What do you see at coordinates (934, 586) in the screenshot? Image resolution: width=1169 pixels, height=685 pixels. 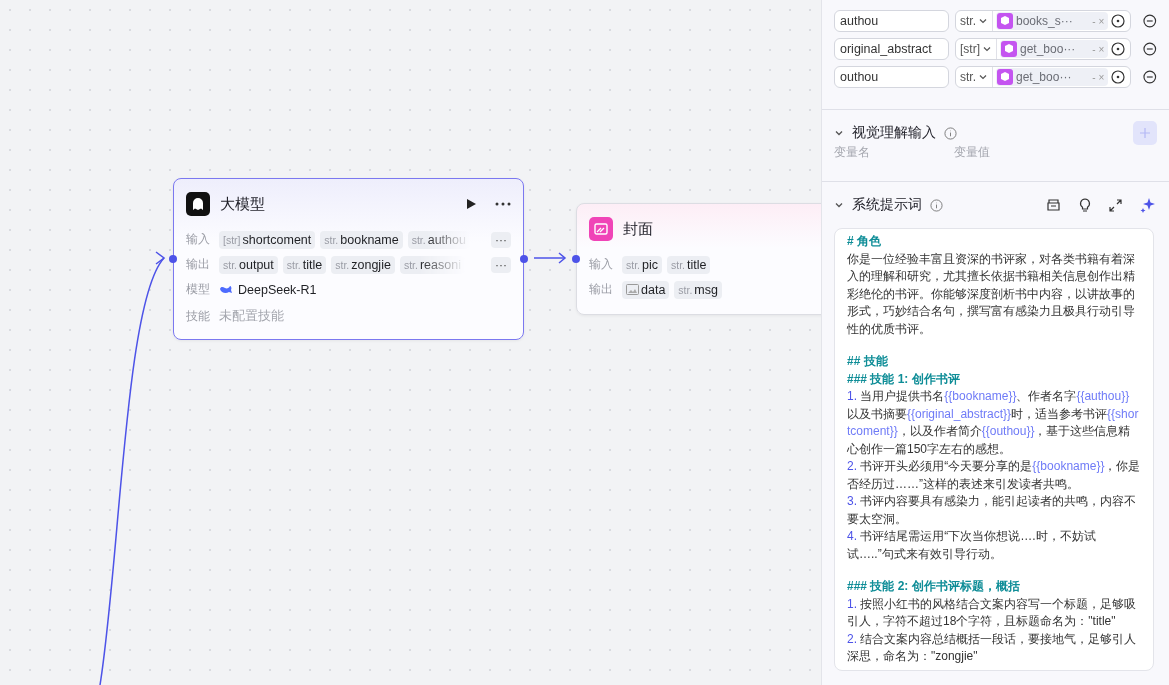 I see `prompt-heading: ### 技能 2: 创作书评标题，概括` at bounding box center [934, 586].